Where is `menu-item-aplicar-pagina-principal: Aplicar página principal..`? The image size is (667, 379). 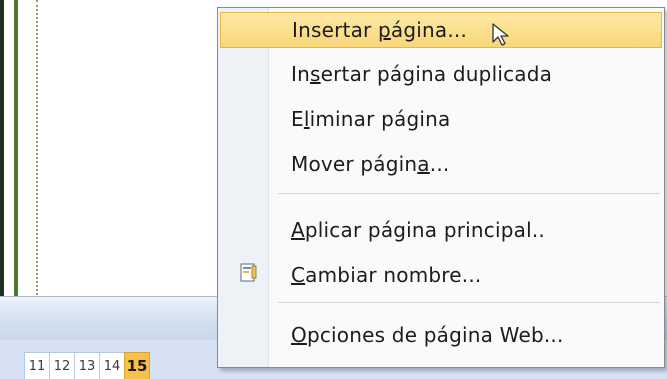 menu-item-aplicar-pagina-principal: Aplicar página principal.. is located at coordinates (441, 230).